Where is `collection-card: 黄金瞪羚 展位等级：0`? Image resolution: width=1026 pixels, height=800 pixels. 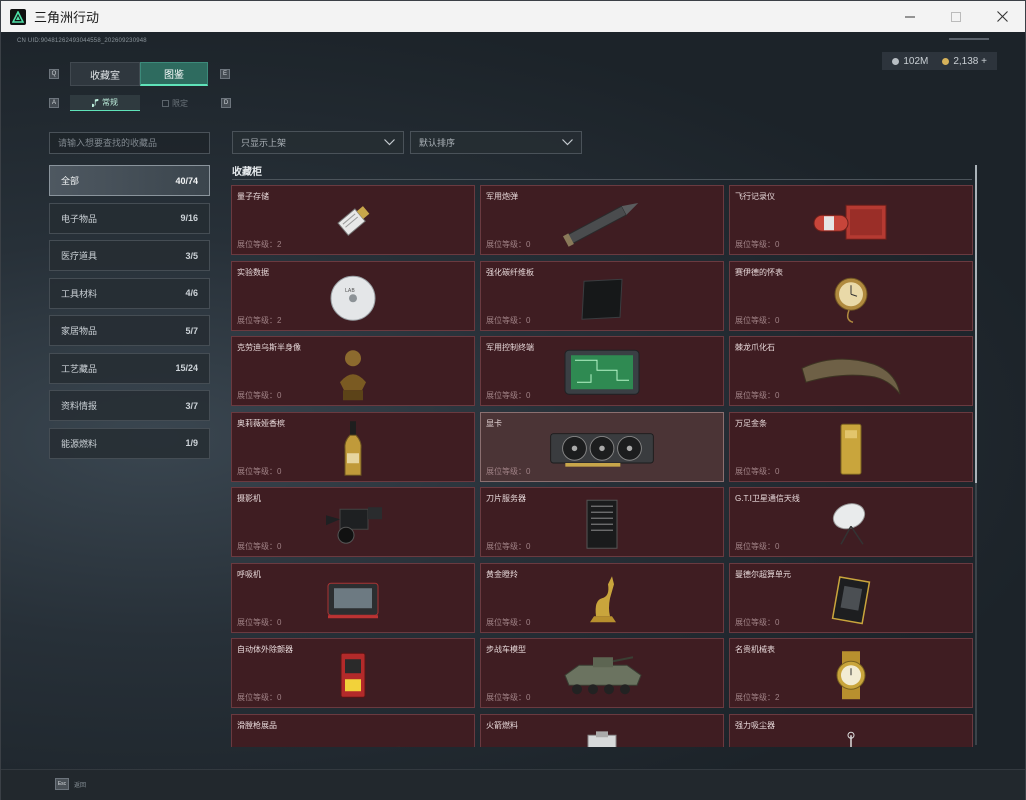 collection-card: 黄金瞪羚 展位等级：0 is located at coordinates (602, 597).